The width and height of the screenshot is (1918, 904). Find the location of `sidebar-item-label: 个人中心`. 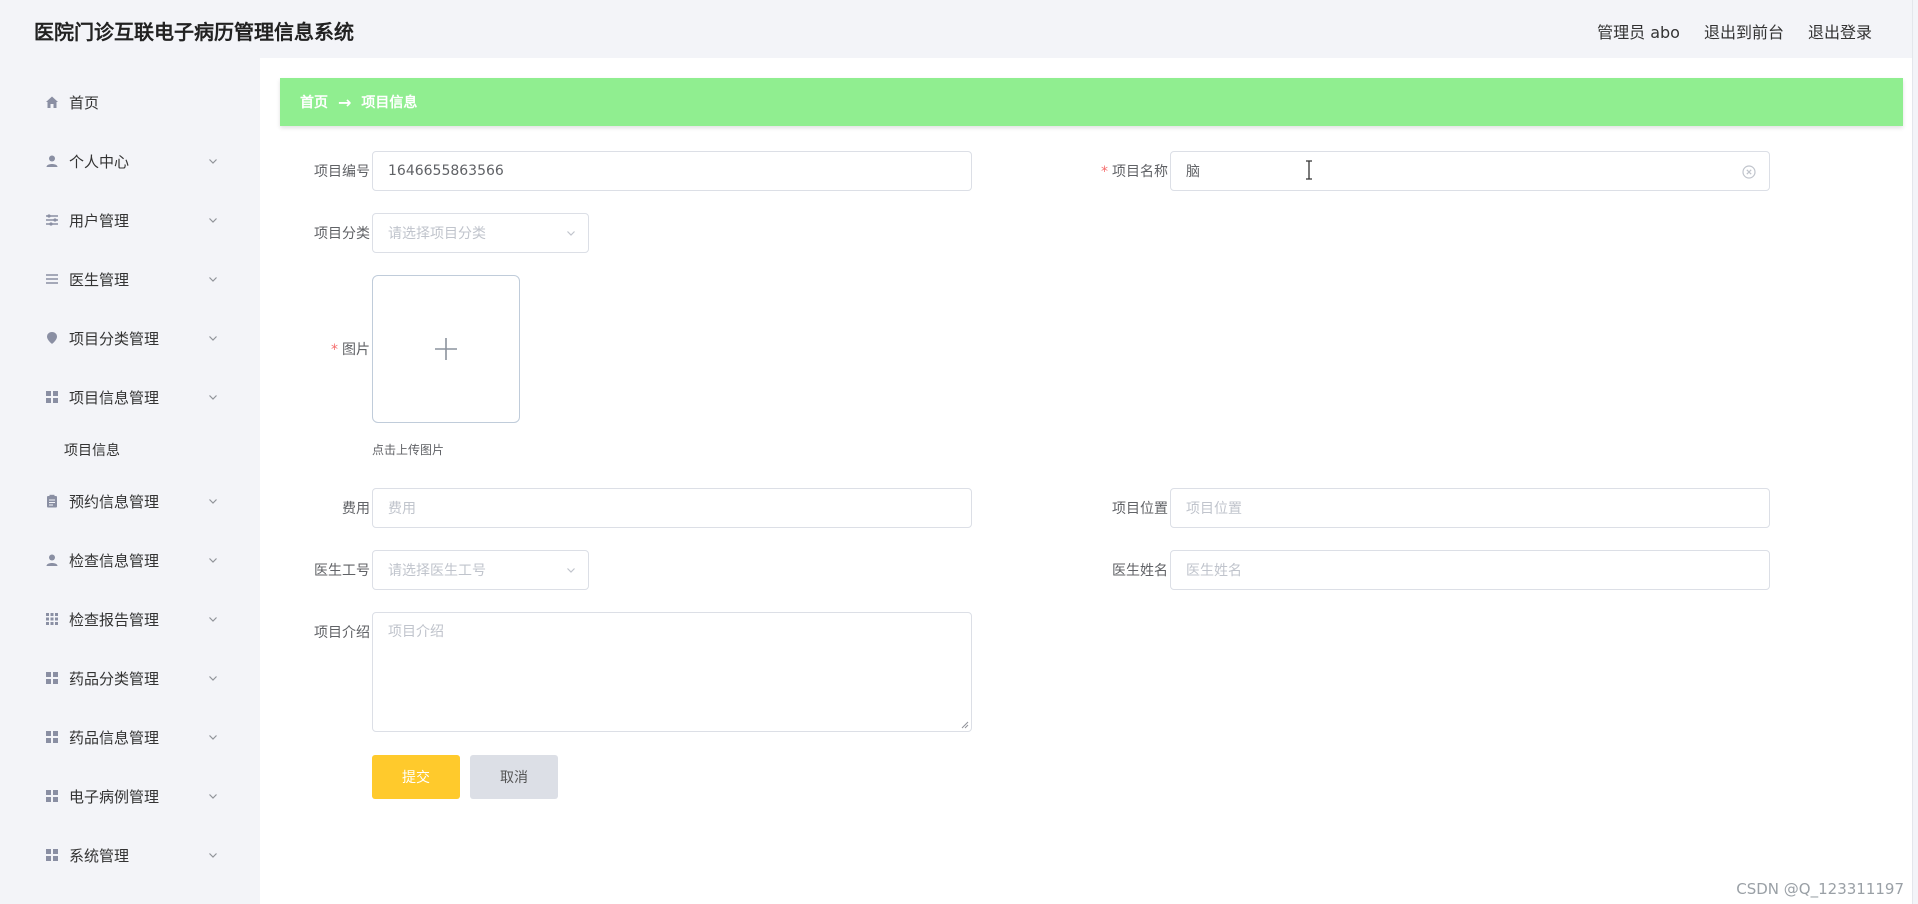

sidebar-item-label: 个人中心 is located at coordinates (99, 161).